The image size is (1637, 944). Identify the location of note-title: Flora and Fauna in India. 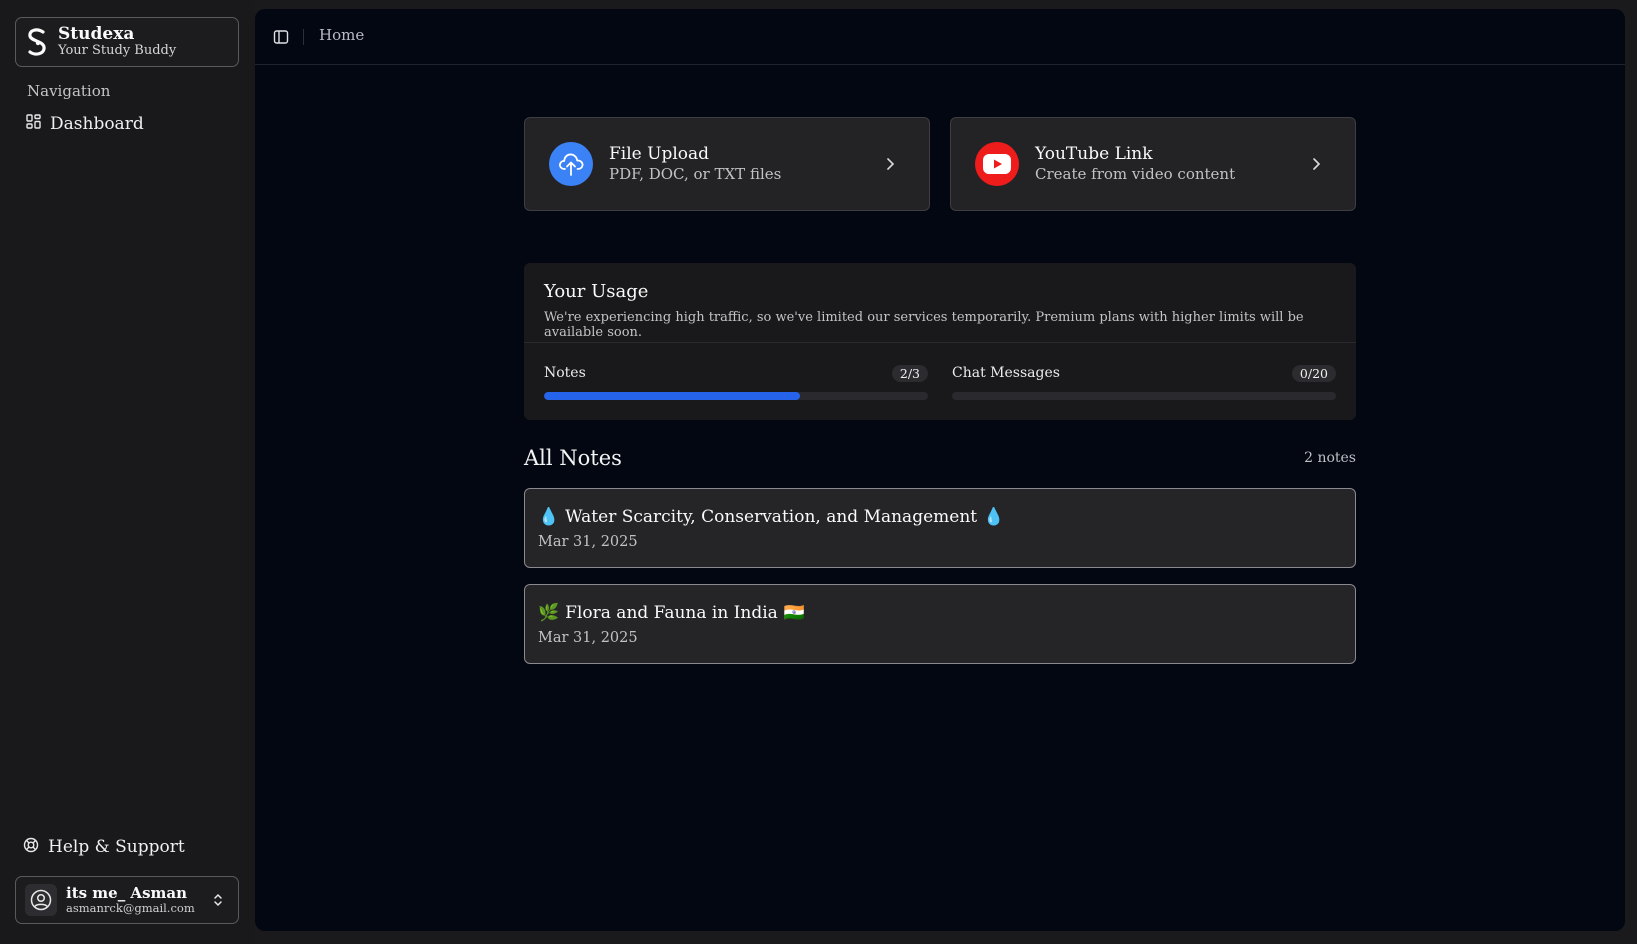
(671, 613).